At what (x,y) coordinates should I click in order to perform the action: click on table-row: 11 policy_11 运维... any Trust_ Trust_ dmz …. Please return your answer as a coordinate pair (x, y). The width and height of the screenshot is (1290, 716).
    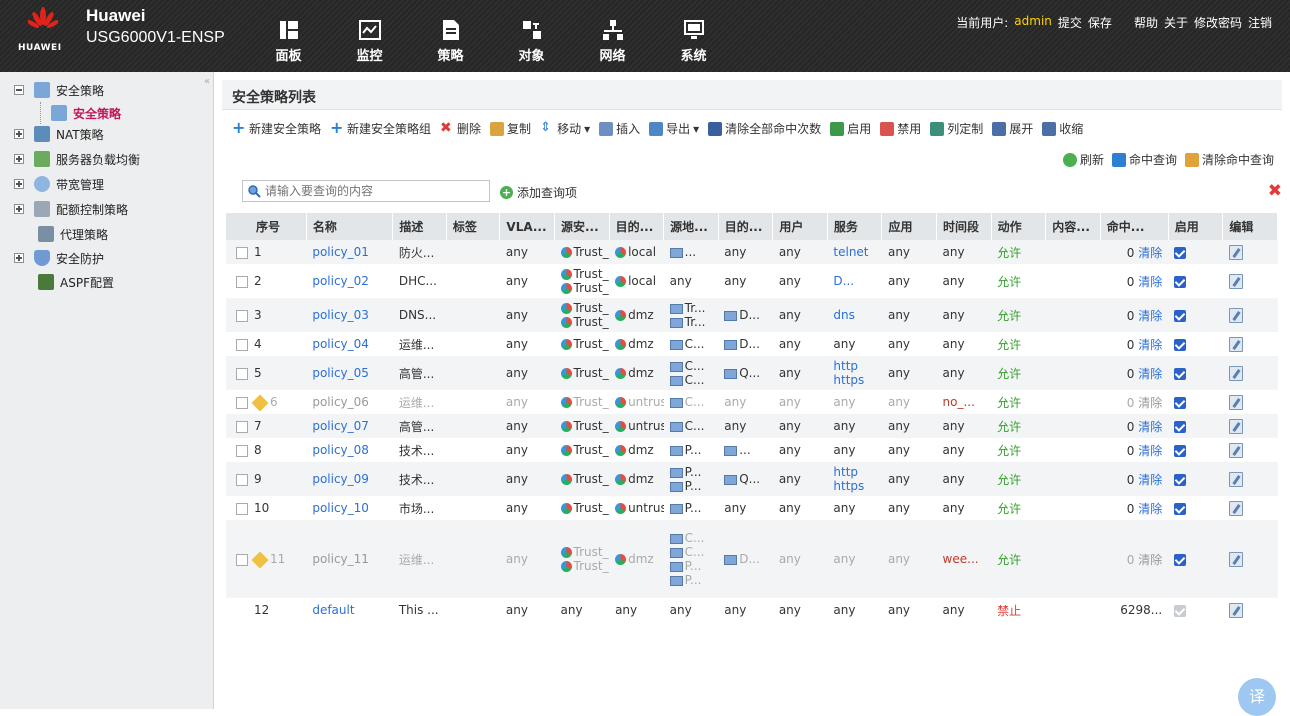
    Looking at the image, I should click on (752, 559).